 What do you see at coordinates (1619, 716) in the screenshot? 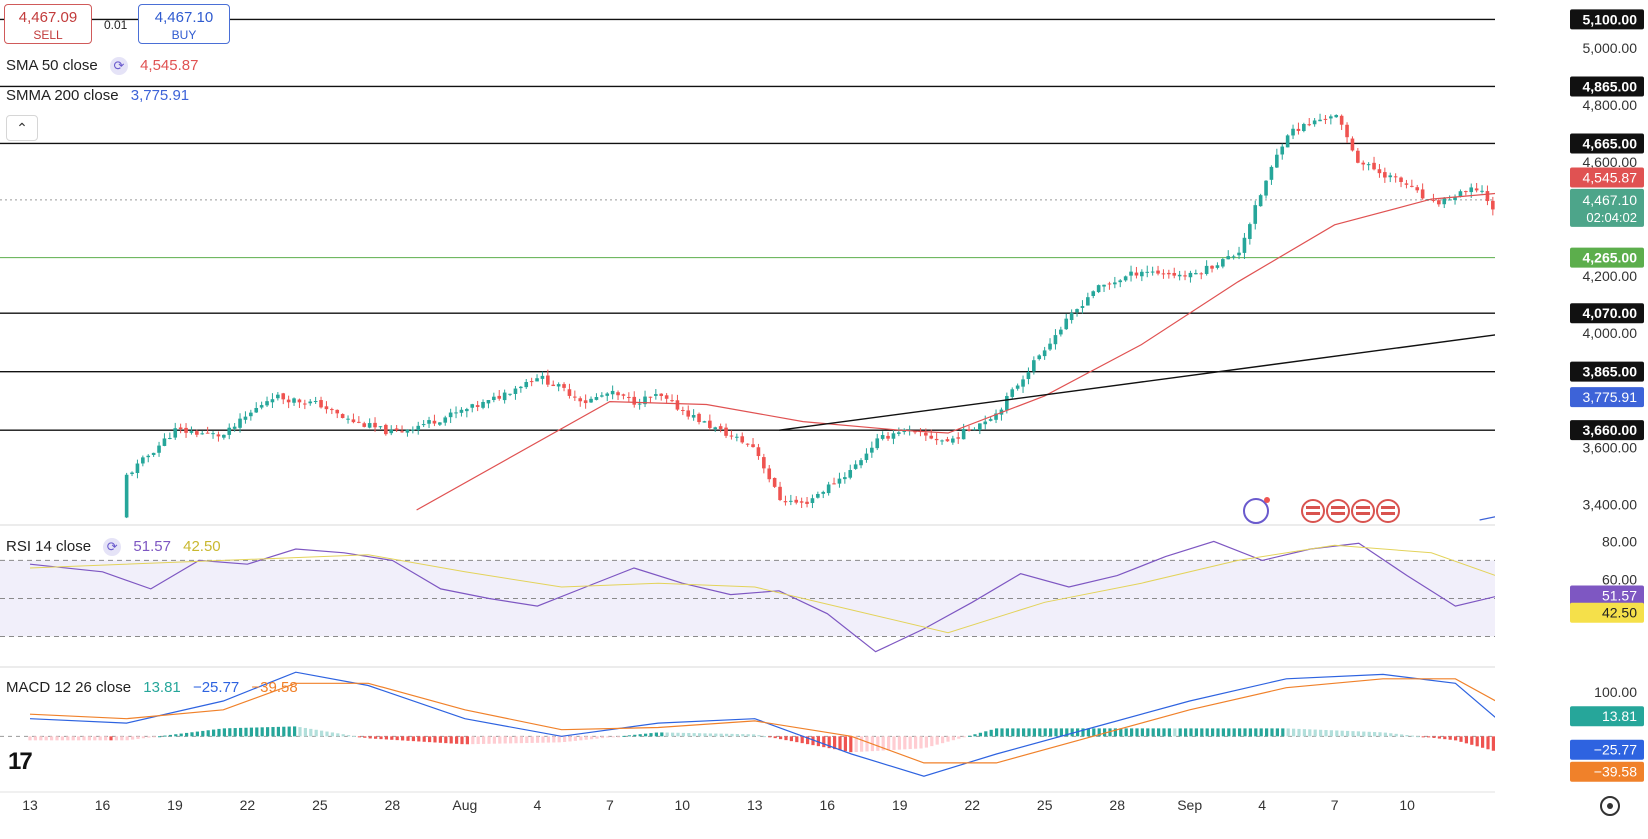
I see `macd-hist-tag-label: 13.81` at bounding box center [1619, 716].